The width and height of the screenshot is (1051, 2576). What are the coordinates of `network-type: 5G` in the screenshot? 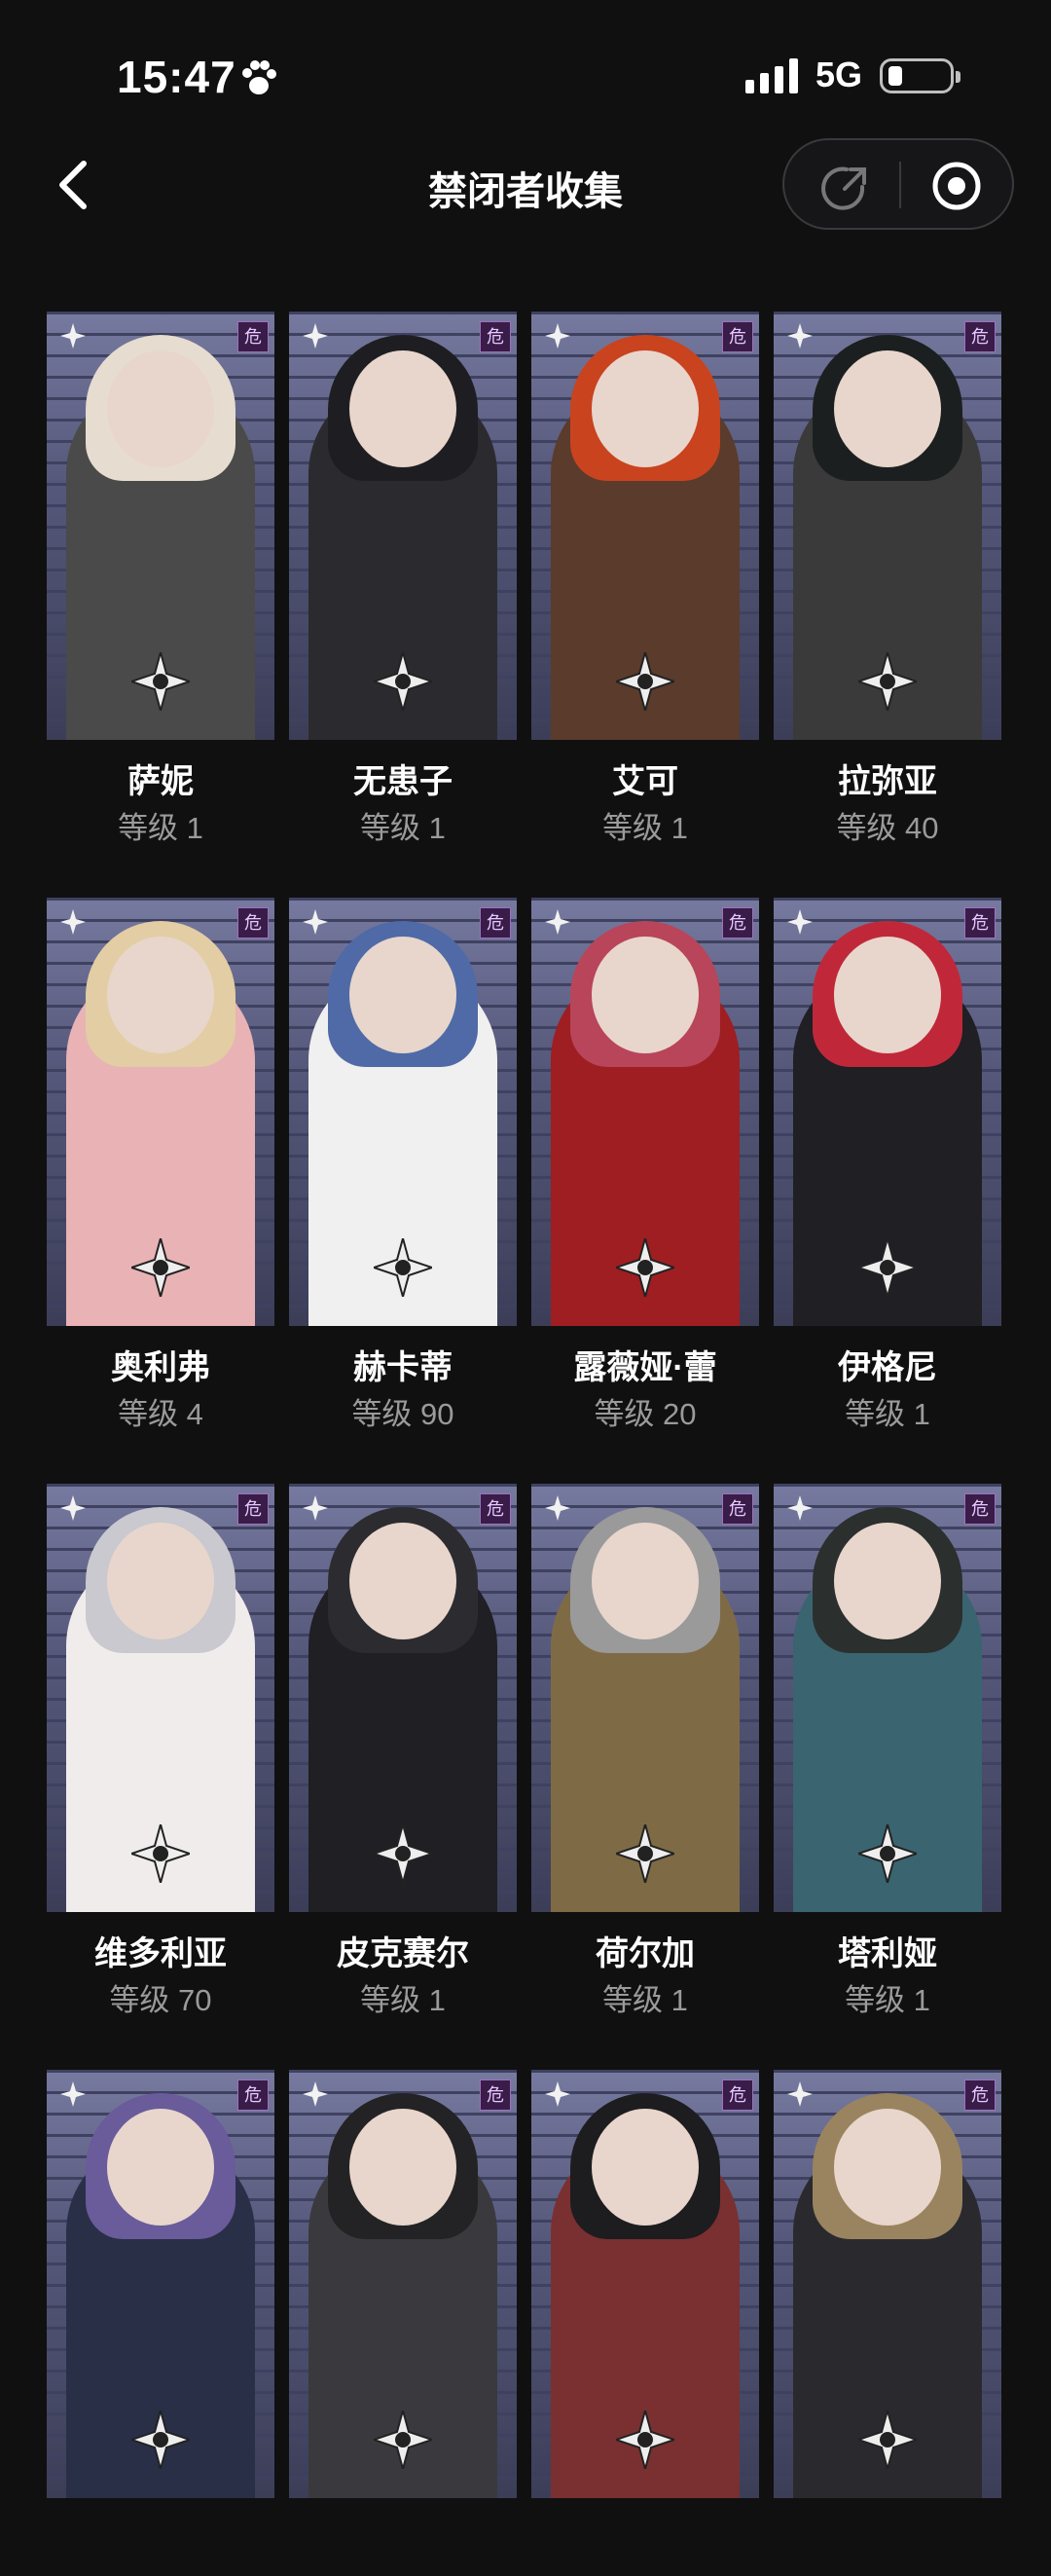 It's located at (839, 74).